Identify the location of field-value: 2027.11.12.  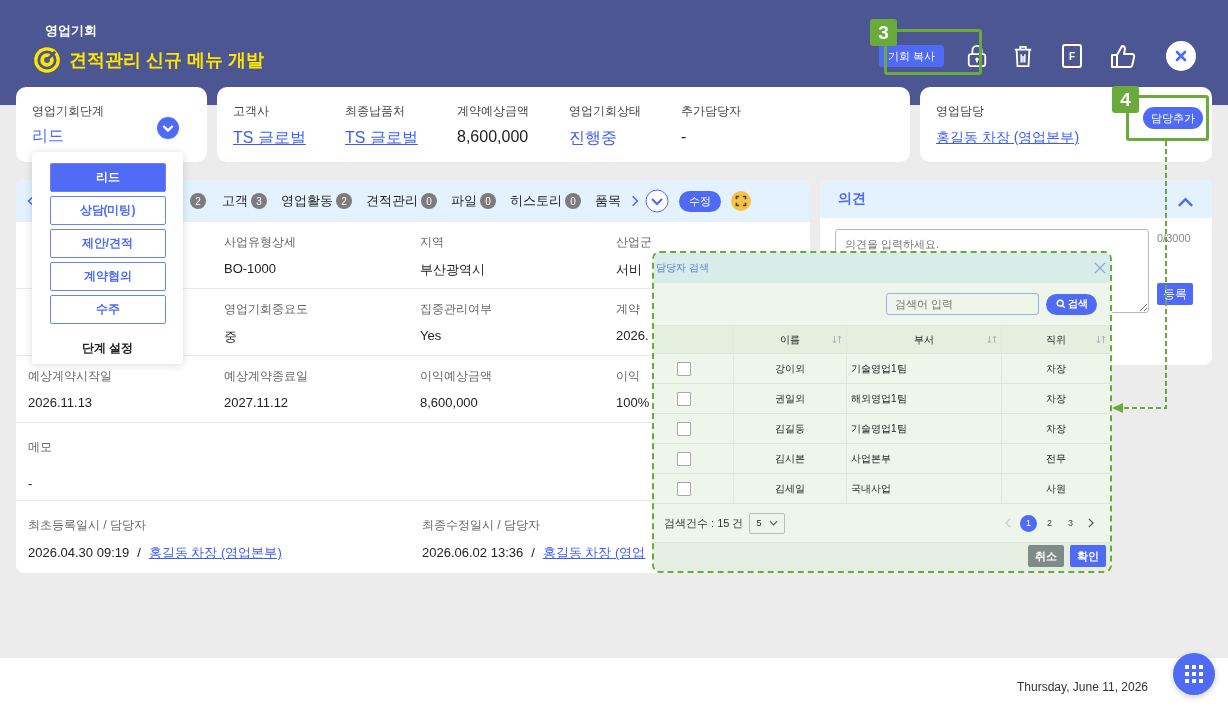
(256, 402).